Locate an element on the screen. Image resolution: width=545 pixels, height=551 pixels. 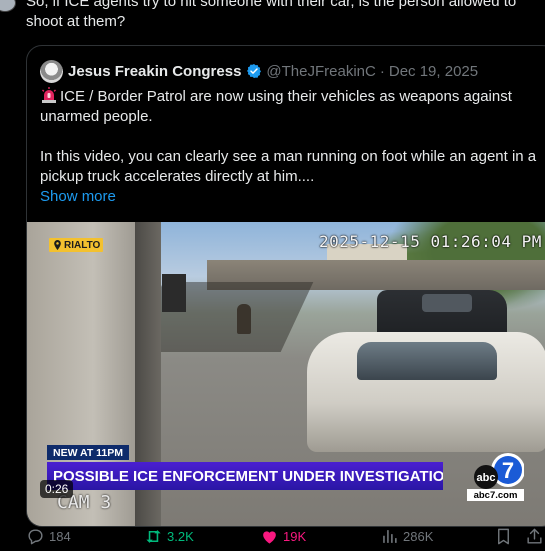
share-button is located at coordinates (534, 536).